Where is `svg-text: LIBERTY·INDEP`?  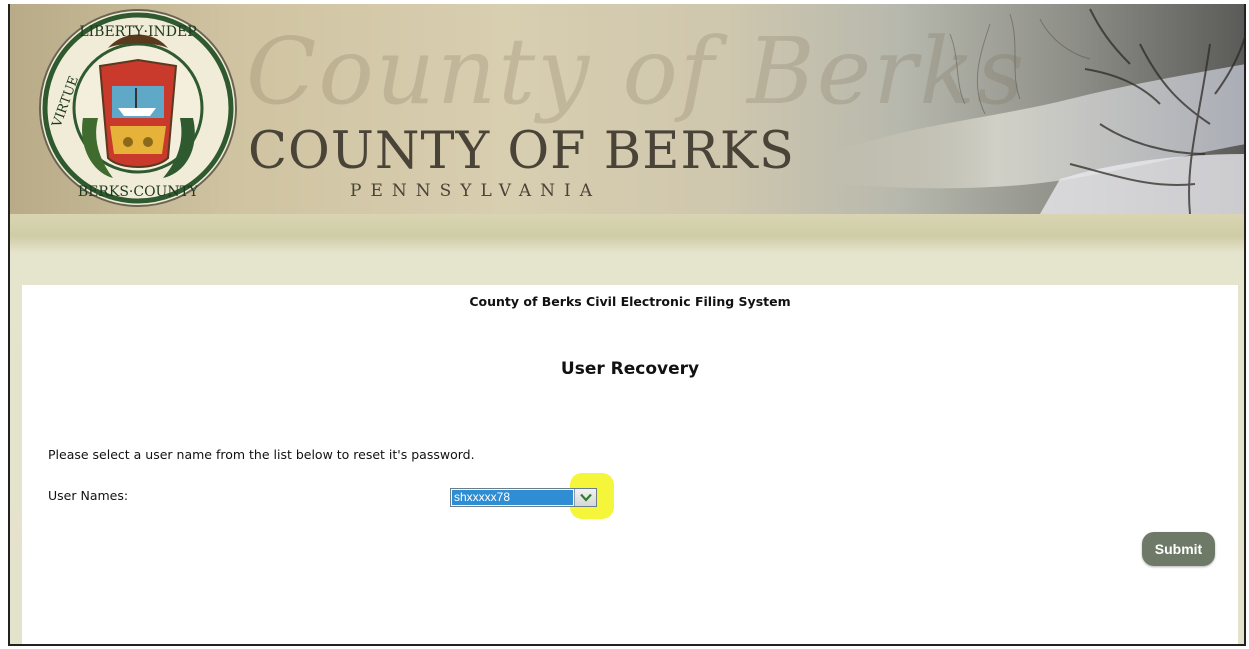 svg-text: LIBERTY·INDEP is located at coordinates (137, 32).